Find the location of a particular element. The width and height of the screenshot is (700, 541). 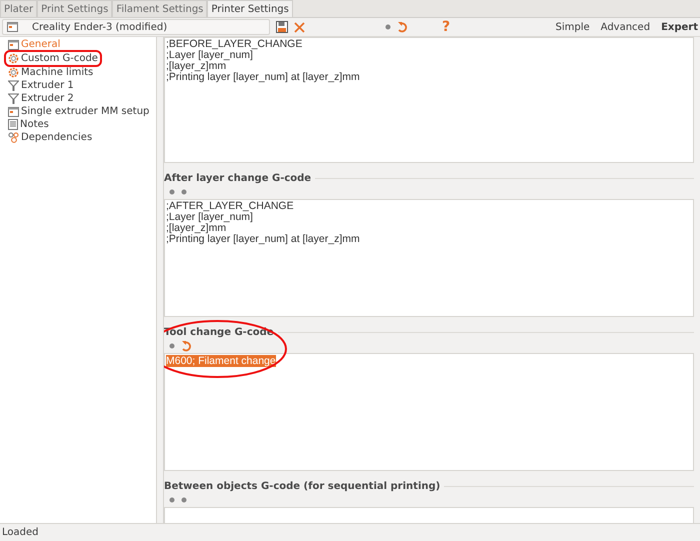

status-text: Loaded is located at coordinates (350, 532).